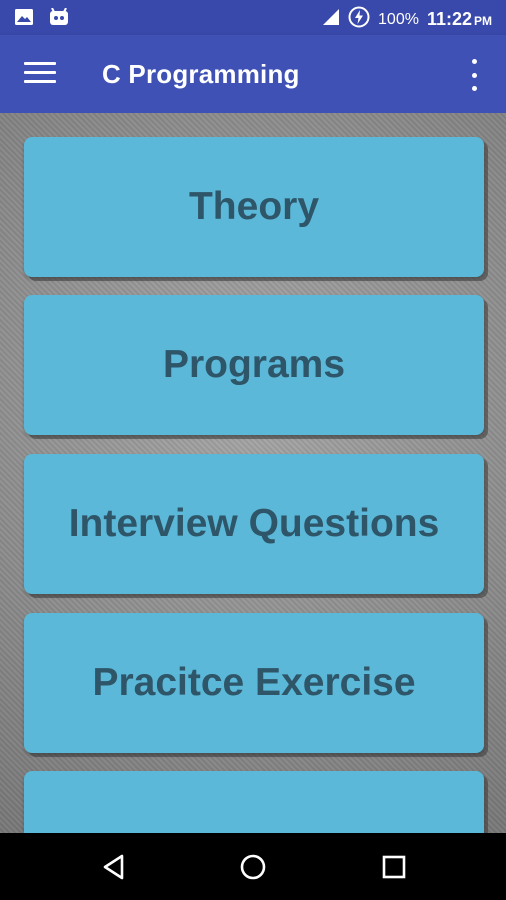 The width and height of the screenshot is (506, 900). I want to click on image-icon, so click(24, 19).